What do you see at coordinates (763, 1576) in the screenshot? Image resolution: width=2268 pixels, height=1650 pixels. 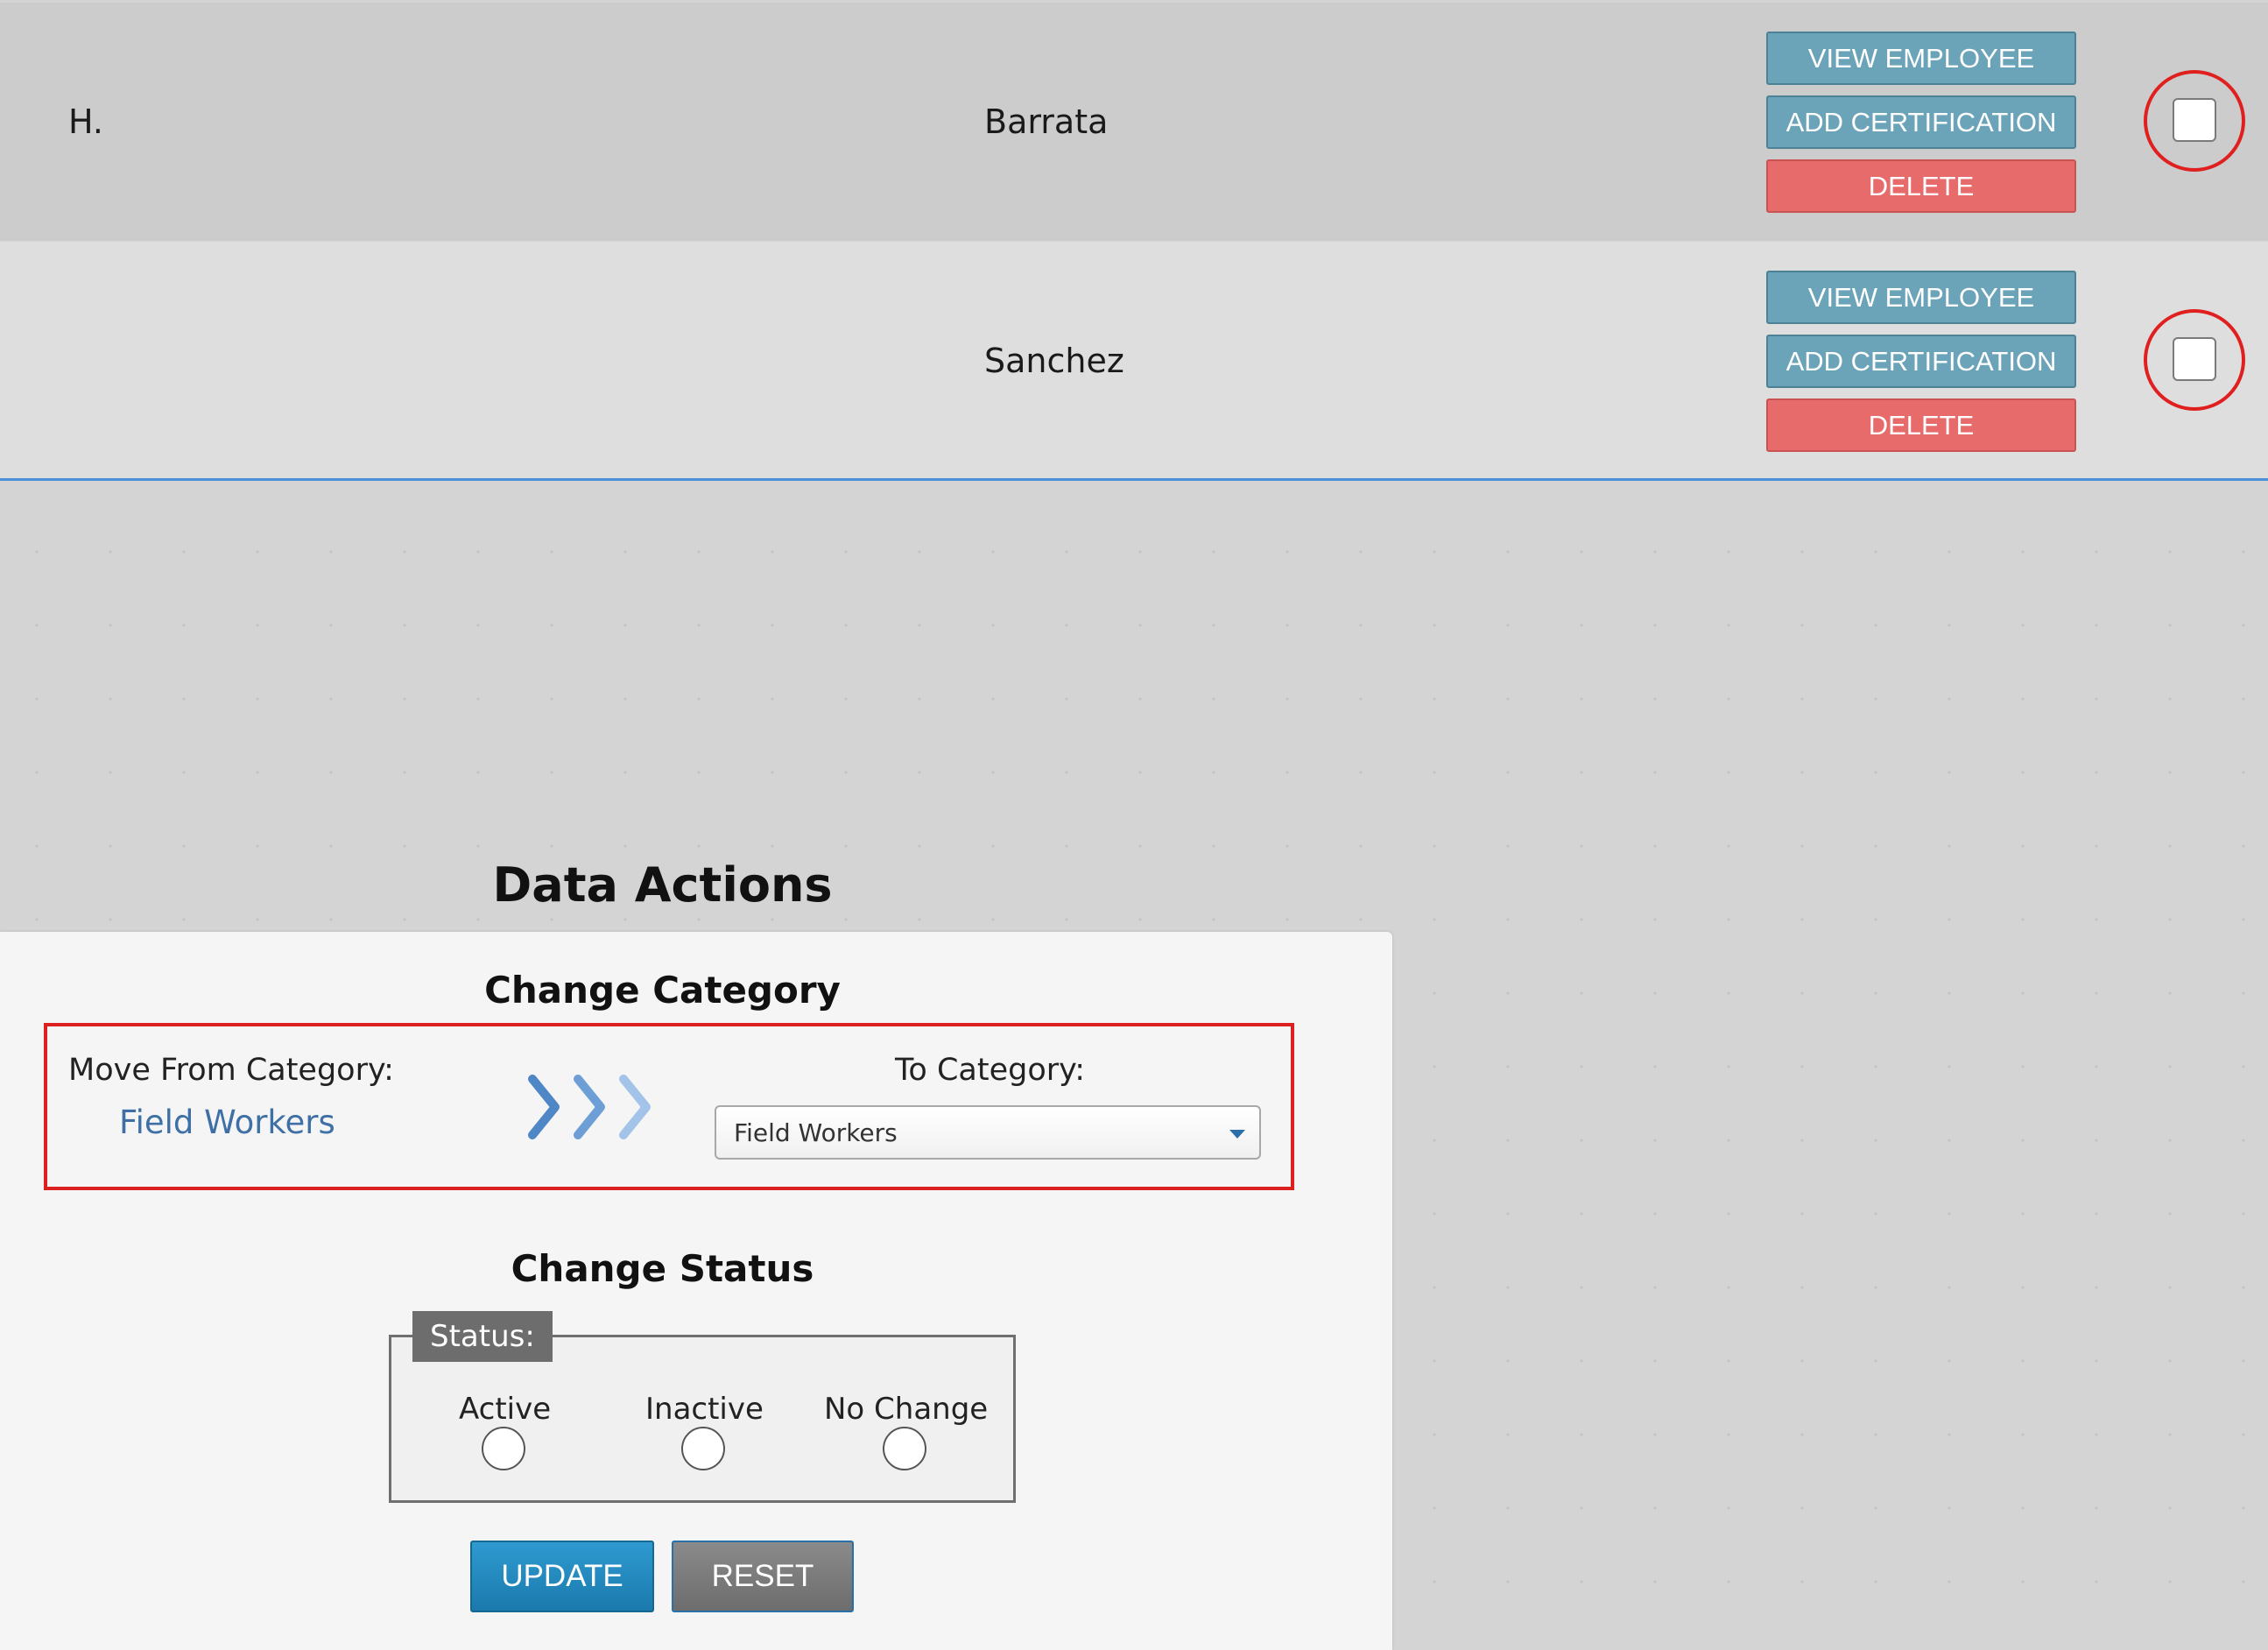 I see `reset-button: RESET` at bounding box center [763, 1576].